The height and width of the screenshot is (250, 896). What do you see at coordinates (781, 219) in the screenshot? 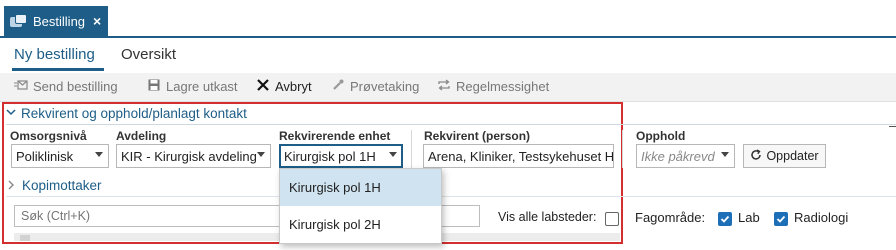
I see `radiologi-checkbox` at bounding box center [781, 219].